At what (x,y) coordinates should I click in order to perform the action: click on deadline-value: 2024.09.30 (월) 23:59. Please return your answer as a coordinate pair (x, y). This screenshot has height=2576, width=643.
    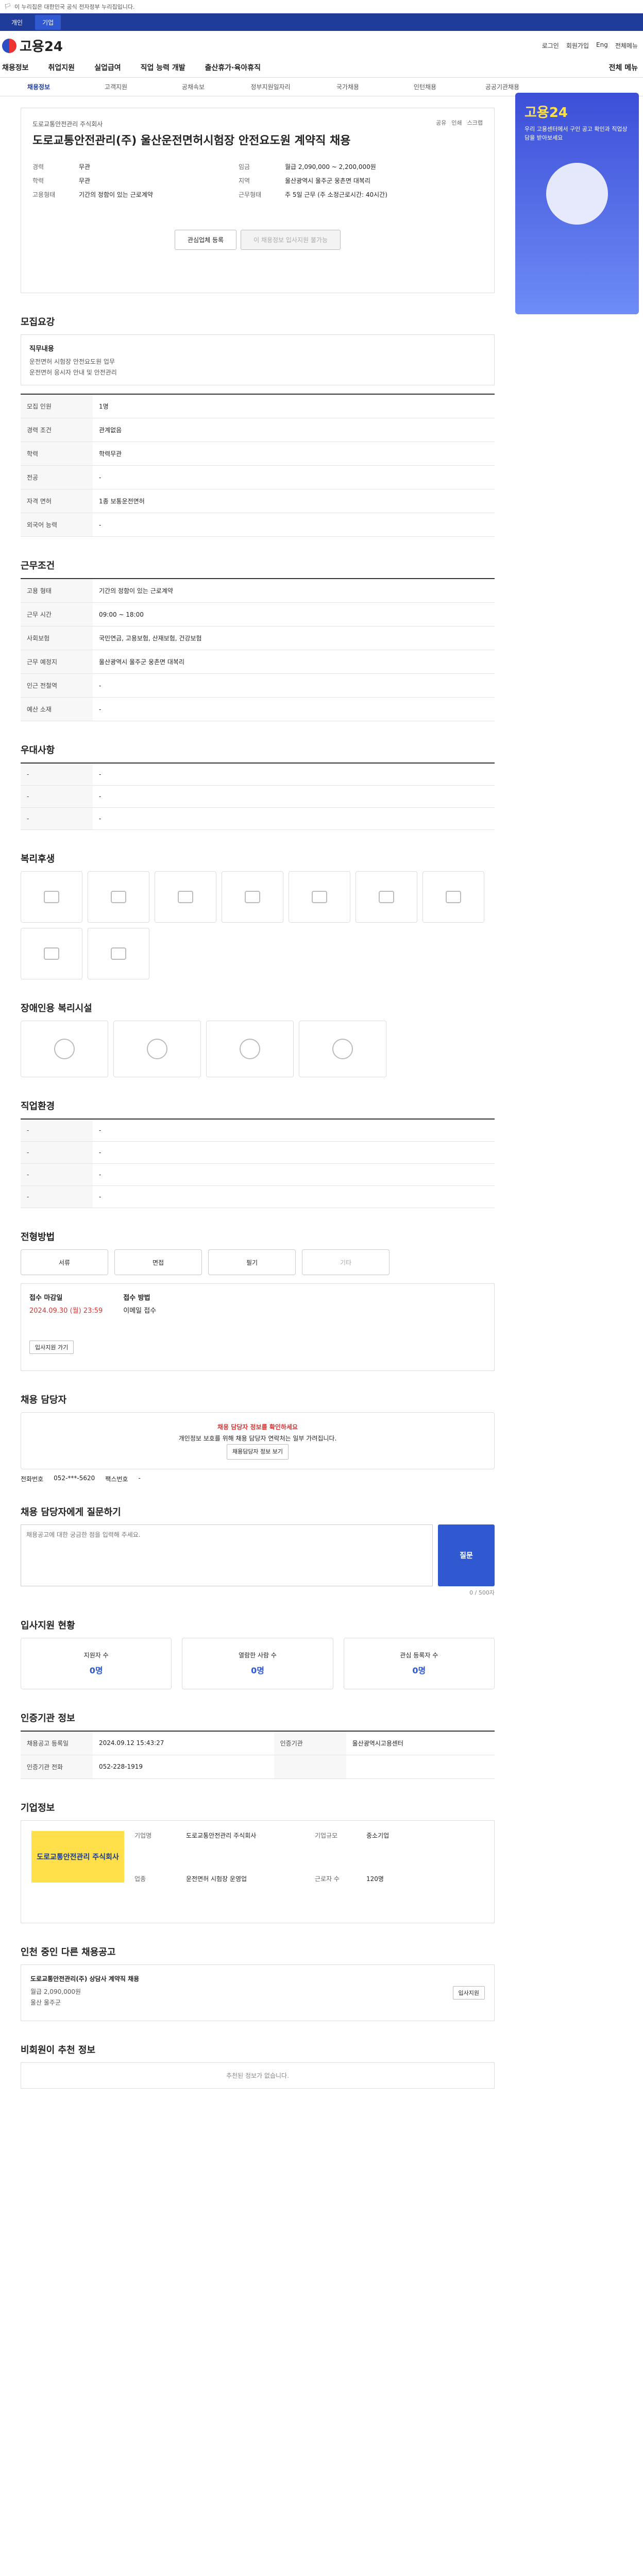
    Looking at the image, I should click on (66, 1311).